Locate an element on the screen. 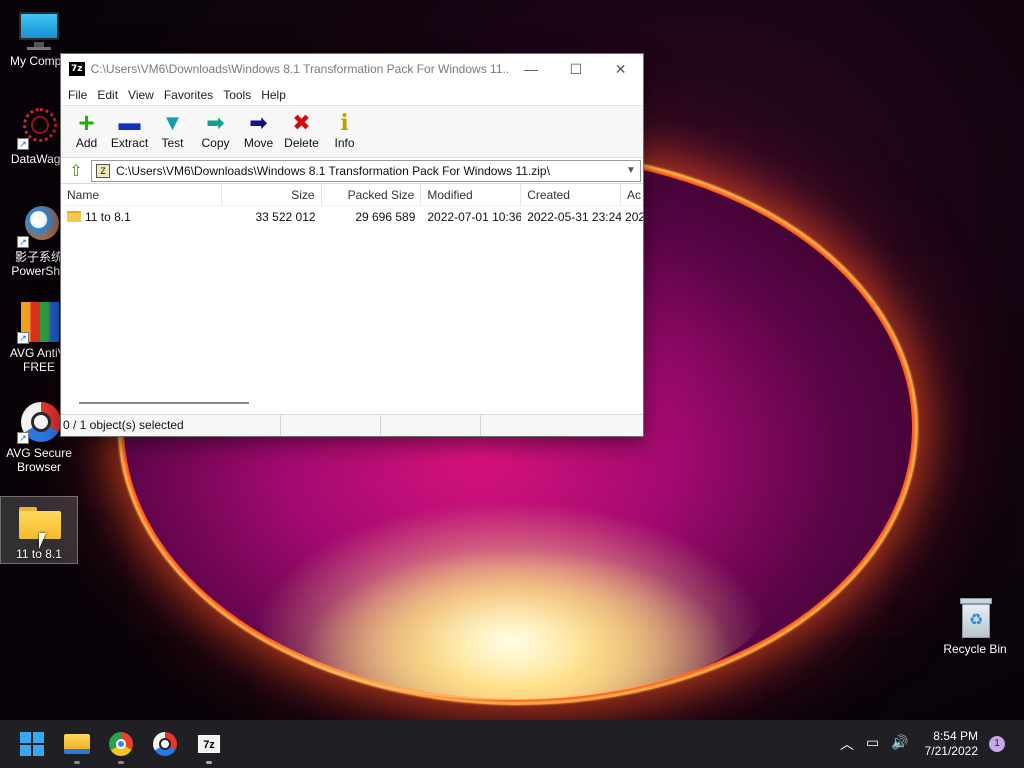  info-button: i Info is located at coordinates (344, 130).